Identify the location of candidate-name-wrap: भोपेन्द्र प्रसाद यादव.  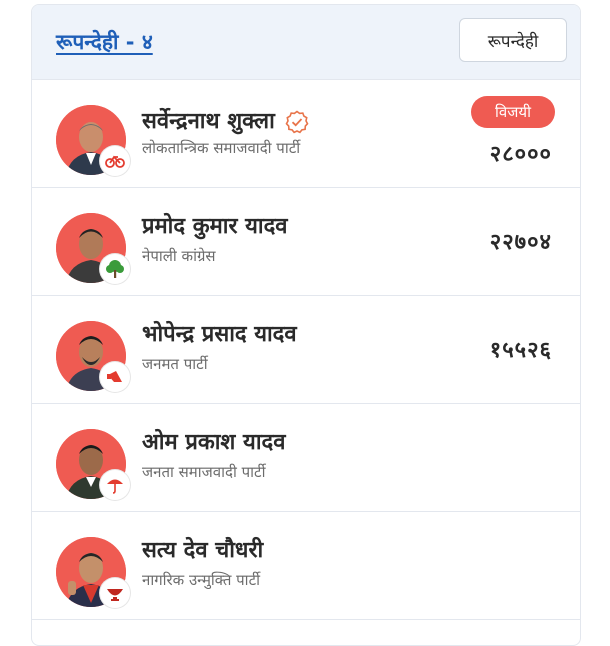
(219, 333).